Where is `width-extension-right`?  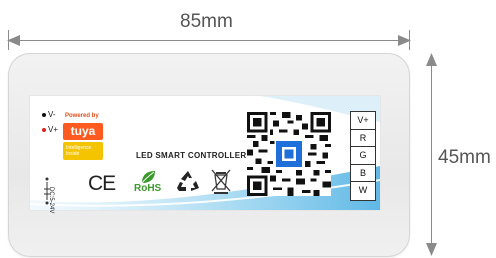 width-extension-right is located at coordinates (409, 40).